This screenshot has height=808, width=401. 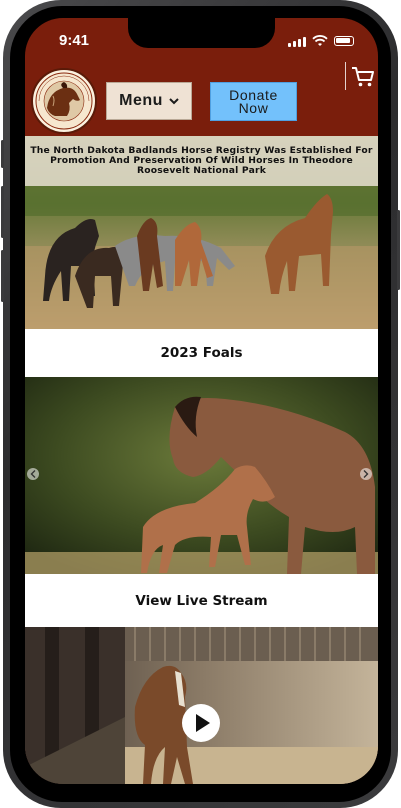 I want to click on chevron-left-icon, so click(x=33, y=474).